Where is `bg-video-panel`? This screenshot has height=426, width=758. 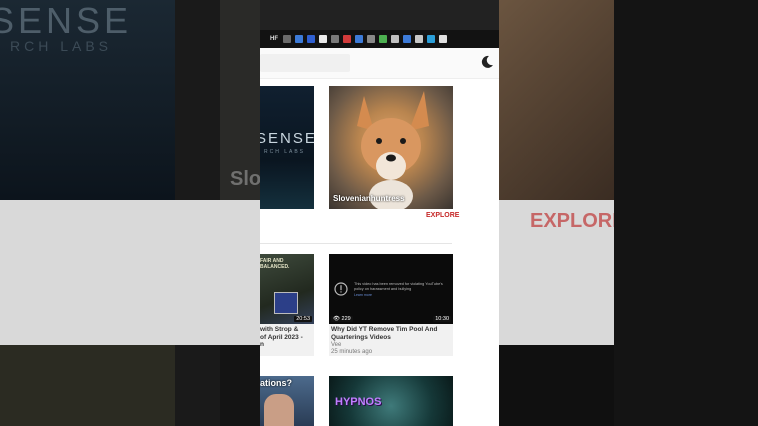 bg-video-panel is located at coordinates (87, 385).